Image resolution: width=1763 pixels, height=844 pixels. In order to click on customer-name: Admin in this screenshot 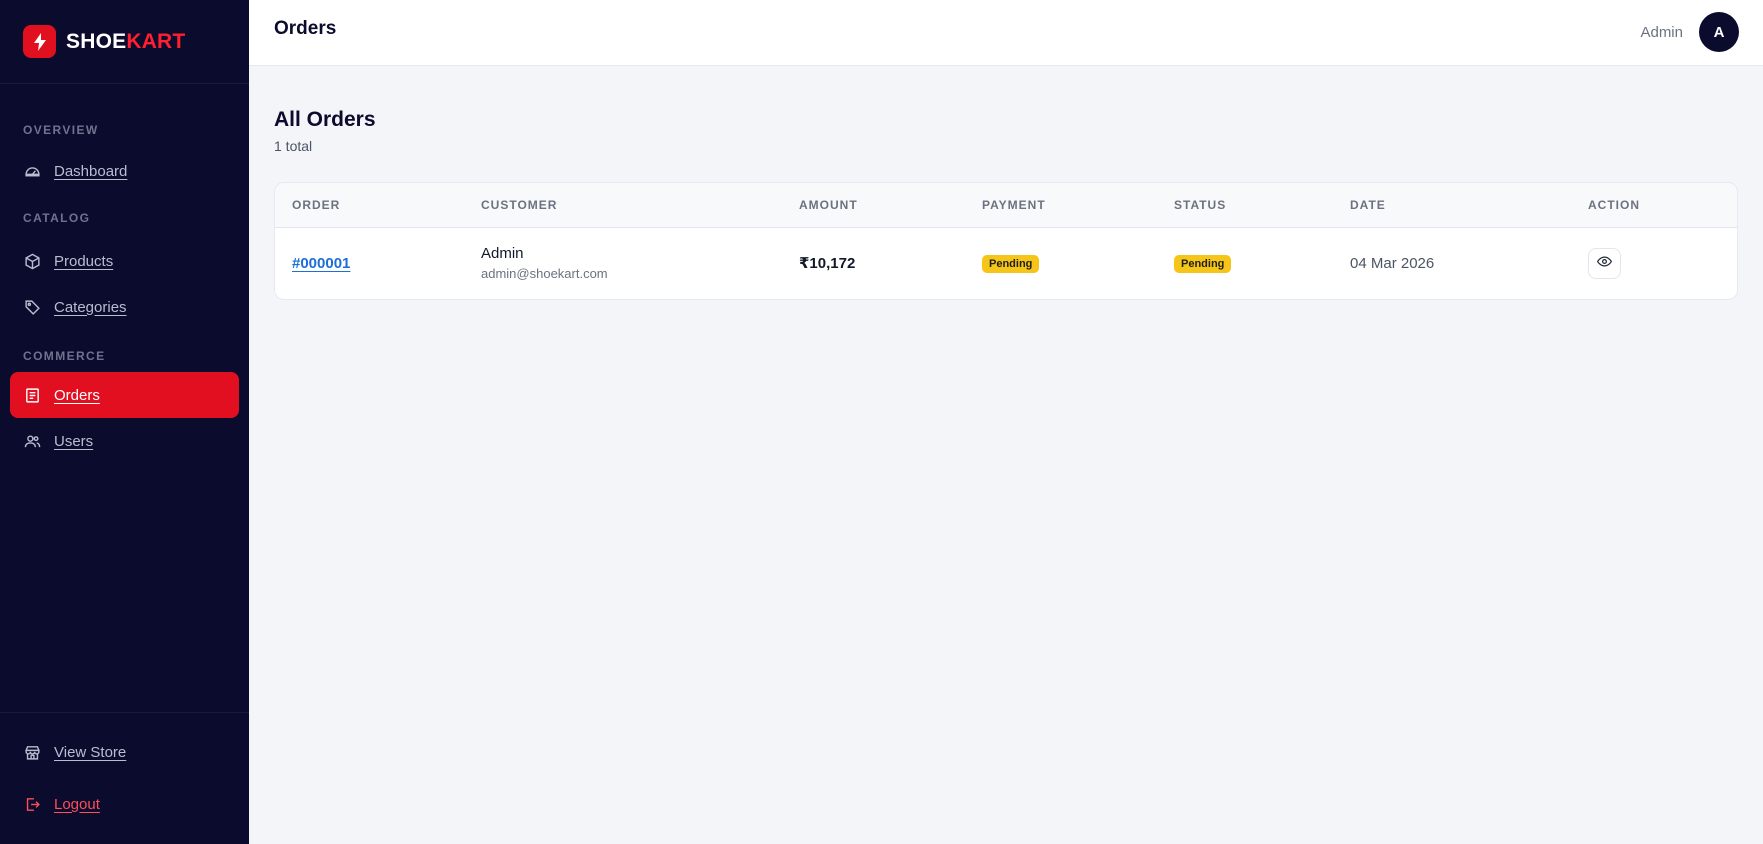, I will do `click(502, 254)`.